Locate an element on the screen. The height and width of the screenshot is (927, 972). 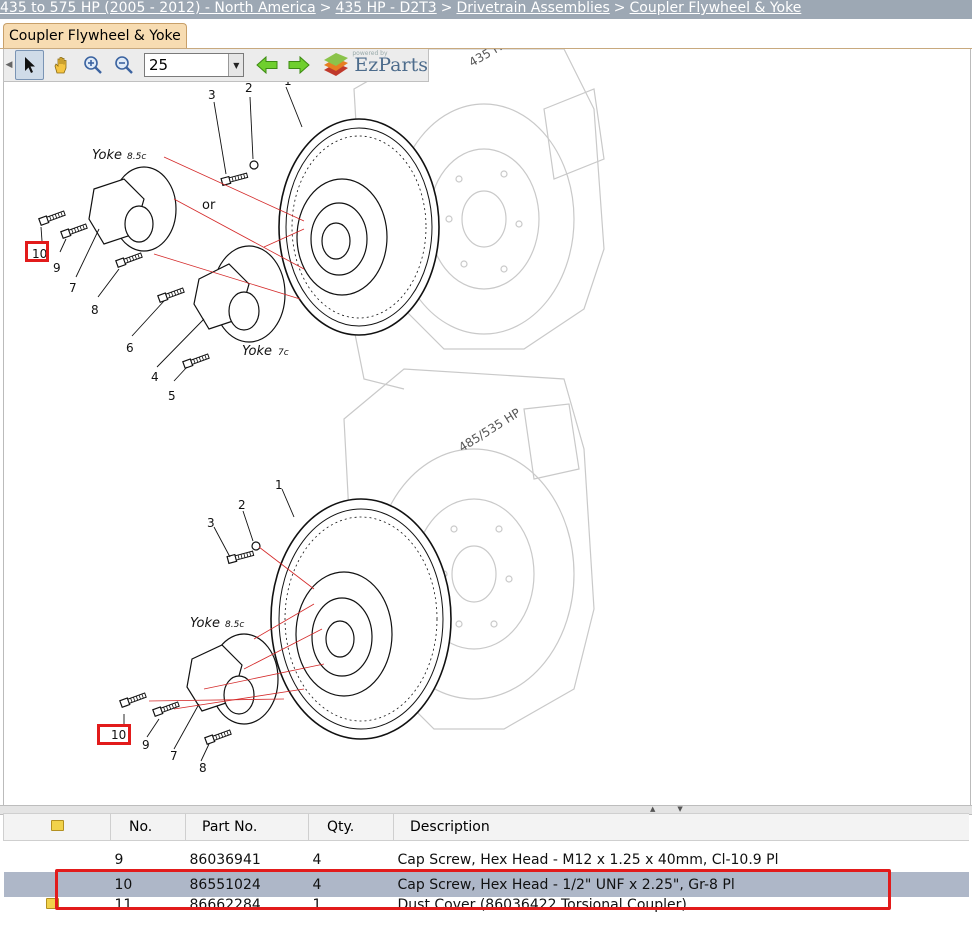
svg-text: 6 is located at coordinates (130, 348).